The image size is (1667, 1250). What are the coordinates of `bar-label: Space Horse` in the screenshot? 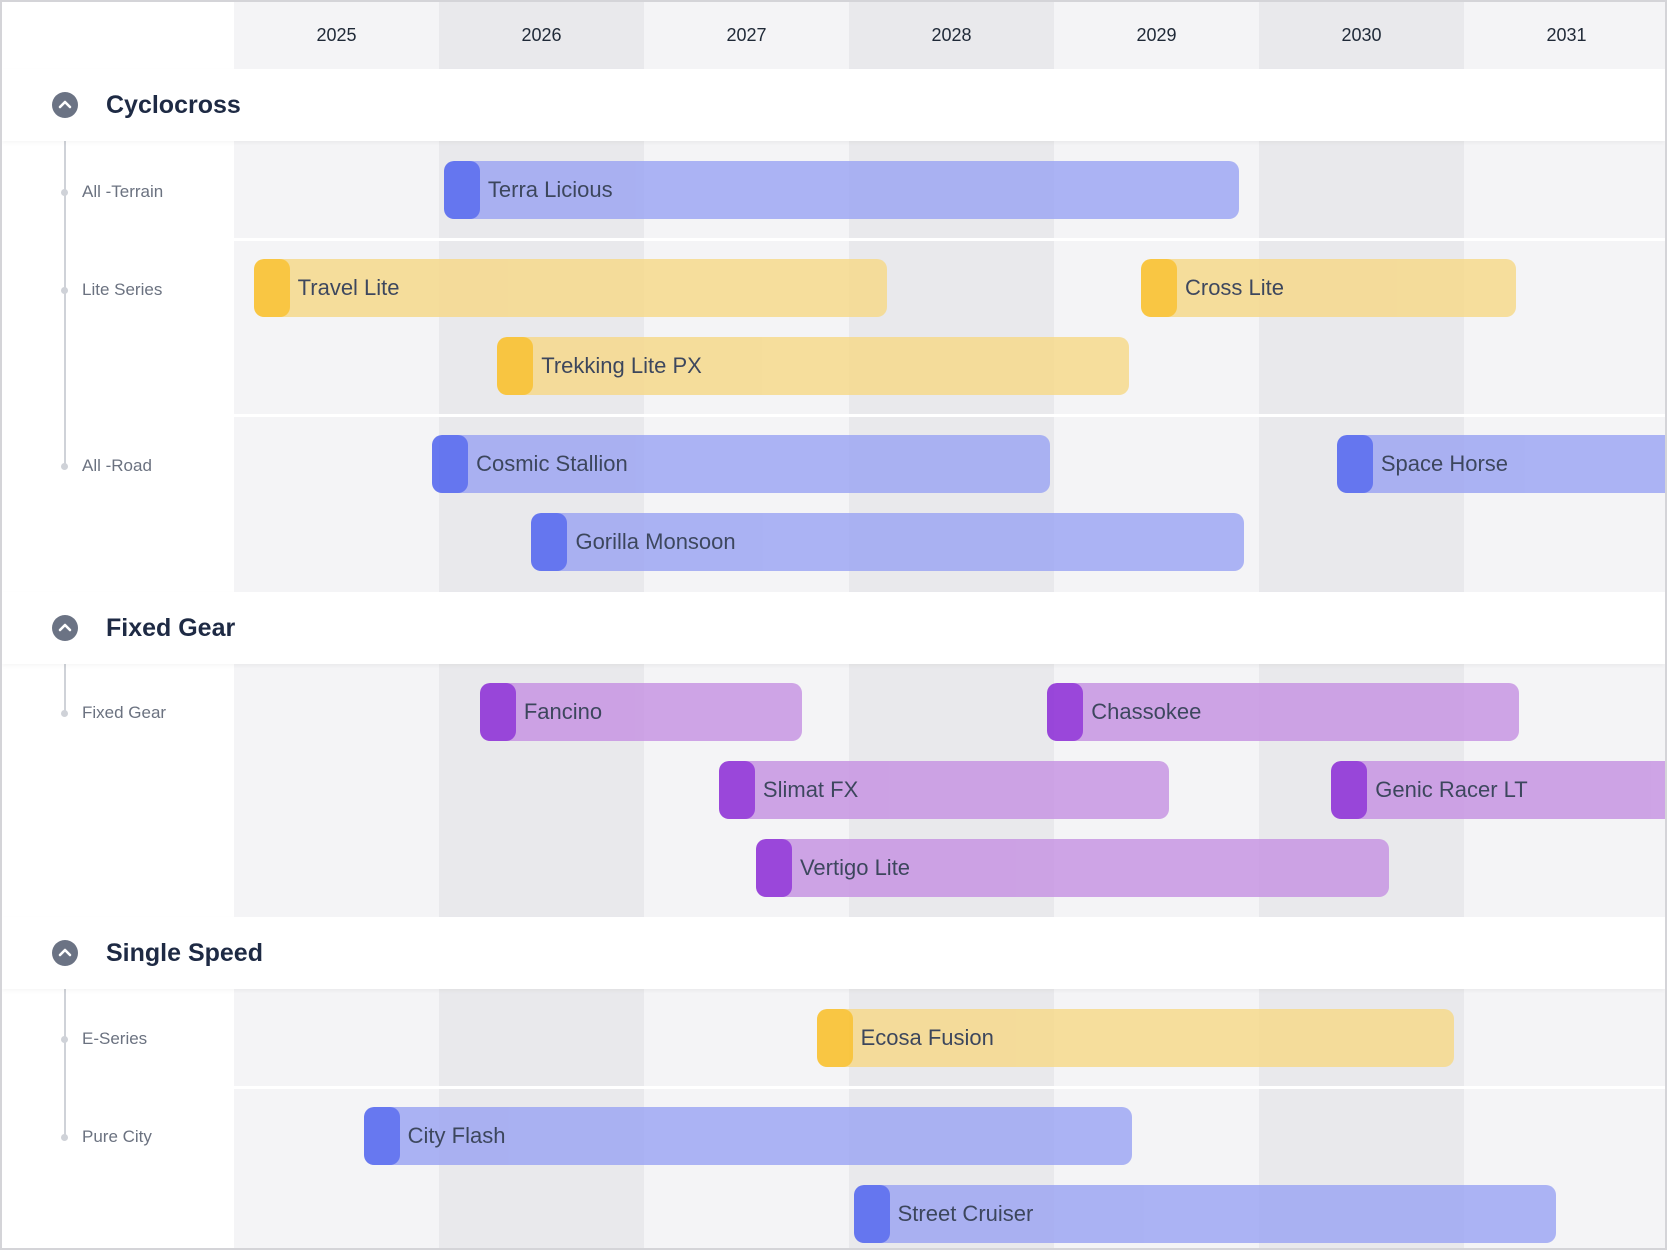 It's located at (1444, 463).